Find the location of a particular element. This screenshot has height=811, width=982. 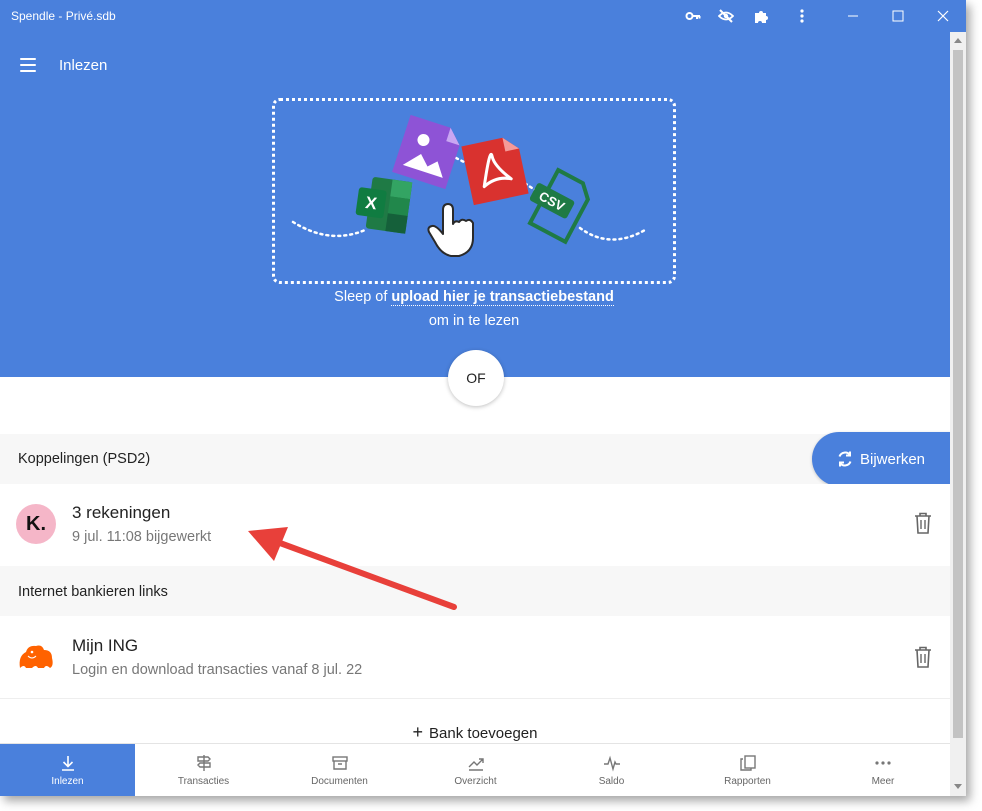

bank-name: Mijn ING is located at coordinates (105, 645).